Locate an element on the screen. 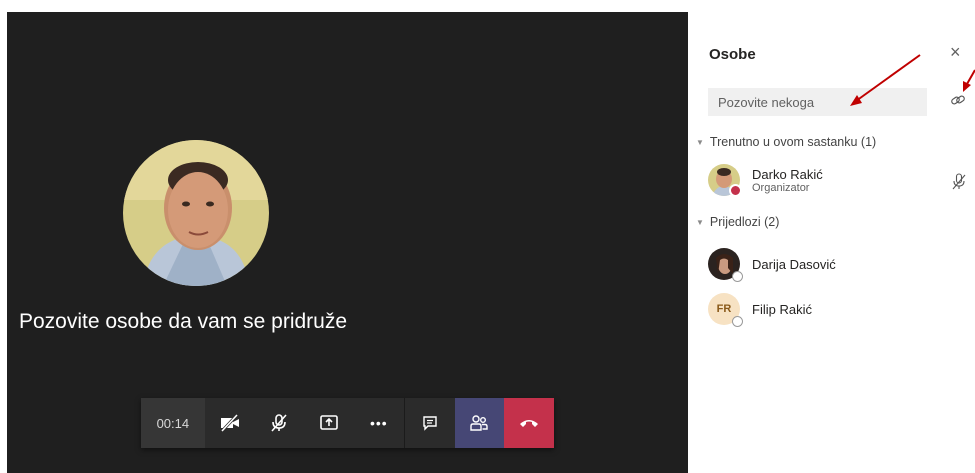 This screenshot has height=473, width=975. share-screen-icon is located at coordinates (329, 423).